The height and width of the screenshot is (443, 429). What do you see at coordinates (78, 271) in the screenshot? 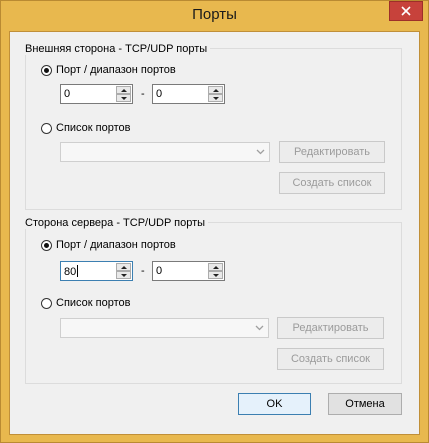
I see `text-caret` at bounding box center [78, 271].